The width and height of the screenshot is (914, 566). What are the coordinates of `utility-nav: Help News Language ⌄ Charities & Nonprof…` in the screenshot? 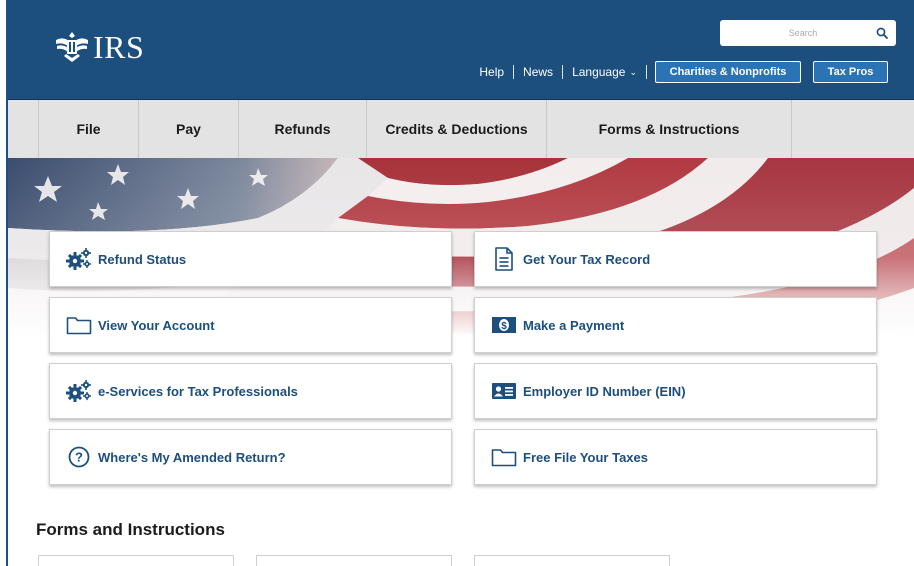 It's located at (679, 72).